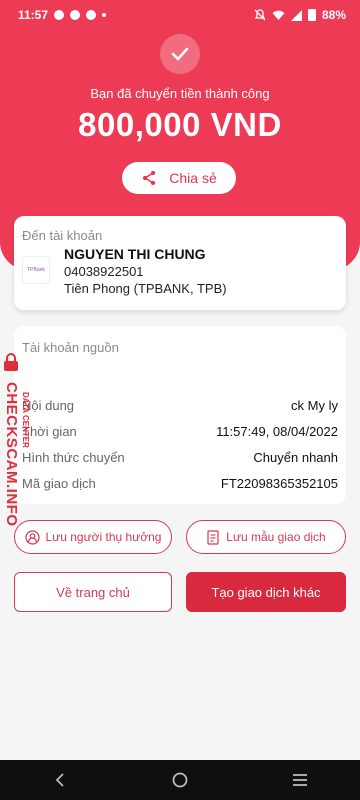  I want to click on template-icon, so click(213, 537).